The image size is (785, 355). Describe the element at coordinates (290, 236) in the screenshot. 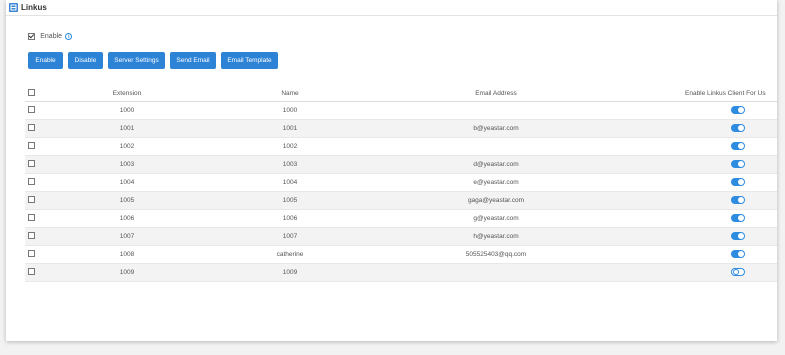

I see `cell-name: 1007` at that location.